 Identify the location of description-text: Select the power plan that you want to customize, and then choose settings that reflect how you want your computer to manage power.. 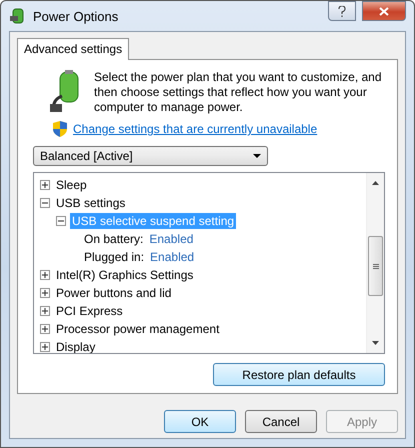
(238, 92).